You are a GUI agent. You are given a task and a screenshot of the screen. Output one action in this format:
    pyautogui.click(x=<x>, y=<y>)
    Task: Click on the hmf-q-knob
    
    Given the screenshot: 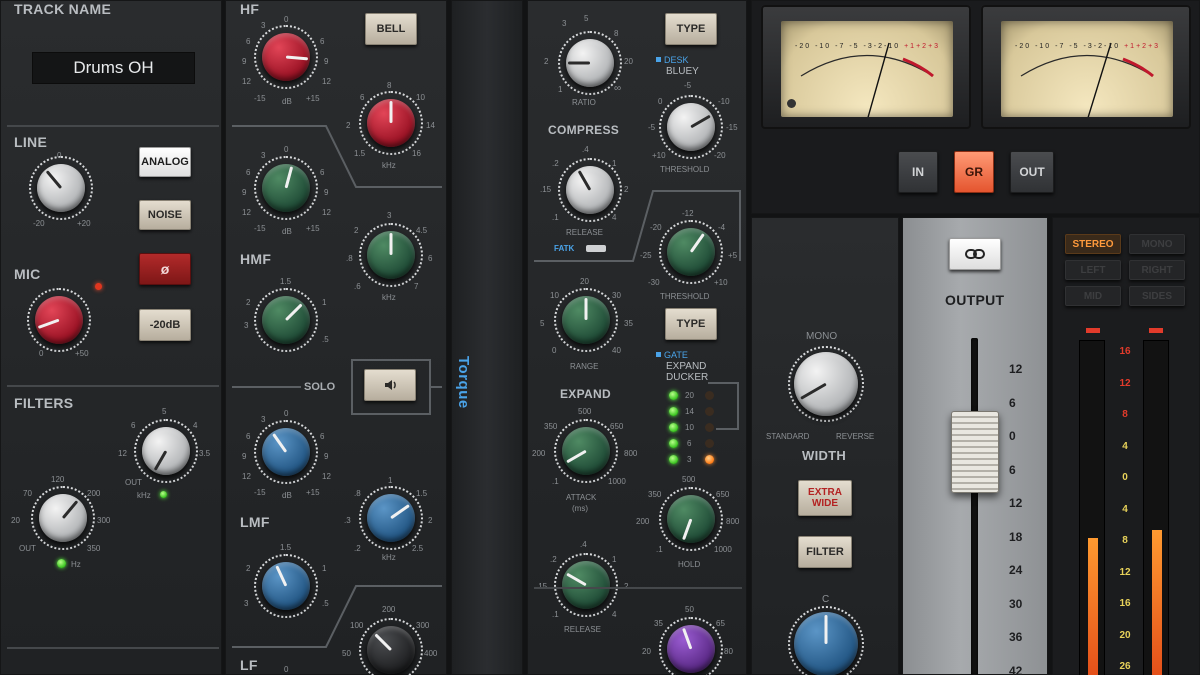 What is the action you would take?
    pyautogui.click(x=286, y=320)
    